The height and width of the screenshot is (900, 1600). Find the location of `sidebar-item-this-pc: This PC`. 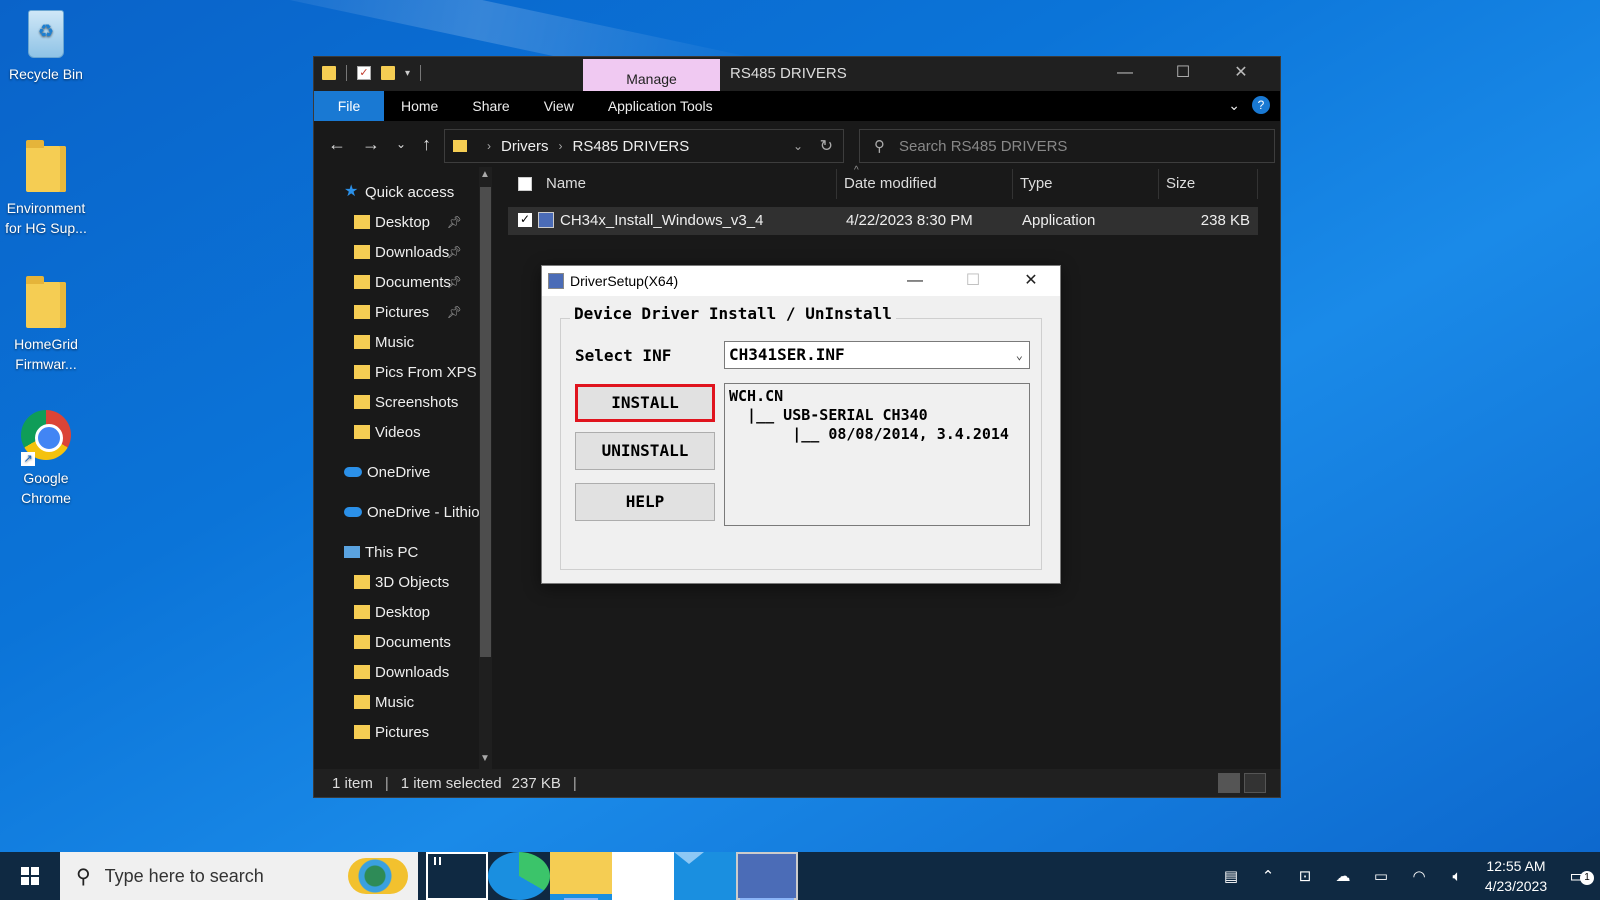

sidebar-item-this-pc: This PC is located at coordinates (403, 552).